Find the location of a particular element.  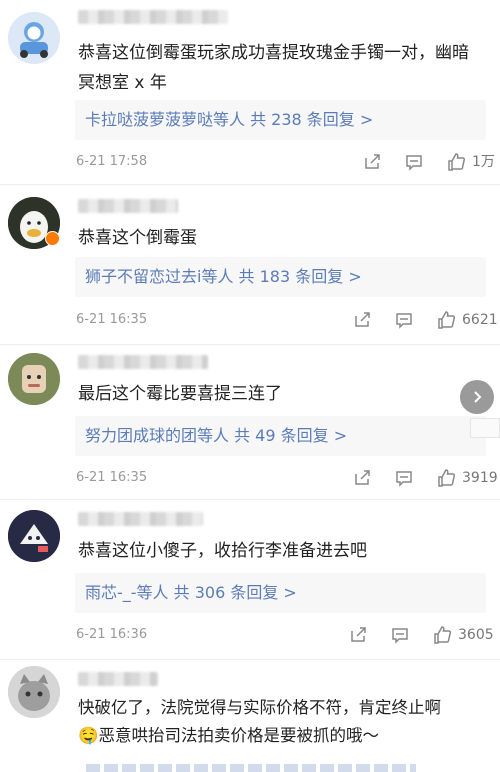

verified-badge-icon is located at coordinates (52, 238).